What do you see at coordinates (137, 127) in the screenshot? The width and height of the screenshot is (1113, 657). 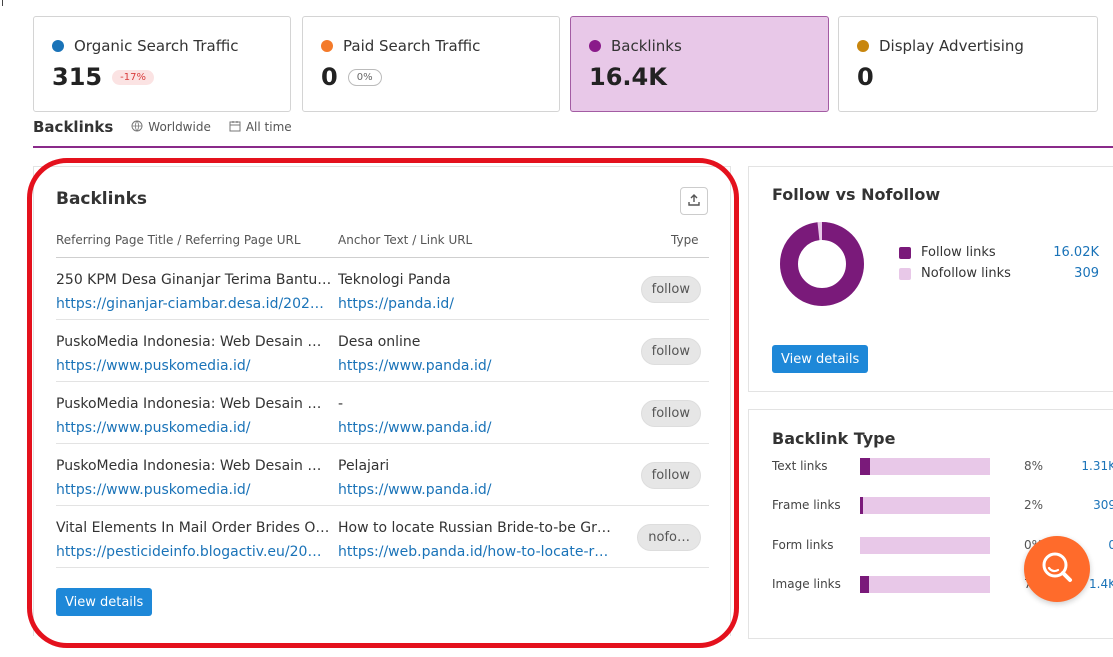 I see `globe-icon` at bounding box center [137, 127].